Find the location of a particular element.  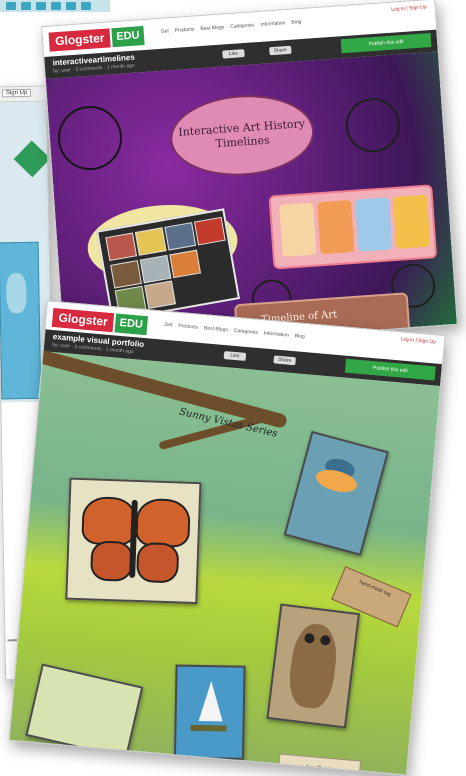

sketch-map-artwork is located at coordinates (84, 711).